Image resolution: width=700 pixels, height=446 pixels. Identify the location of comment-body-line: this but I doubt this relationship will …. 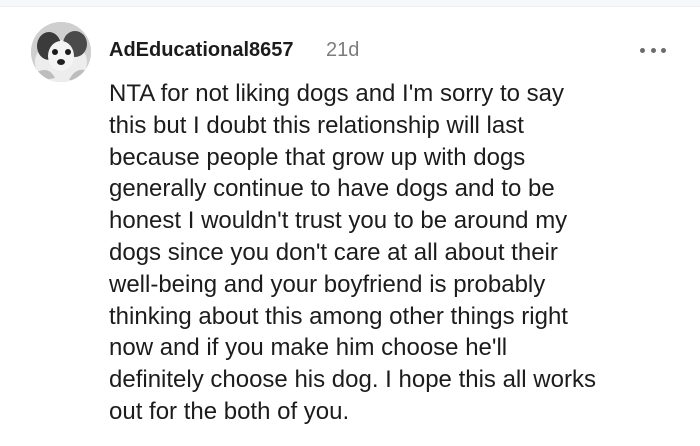
(316, 125).